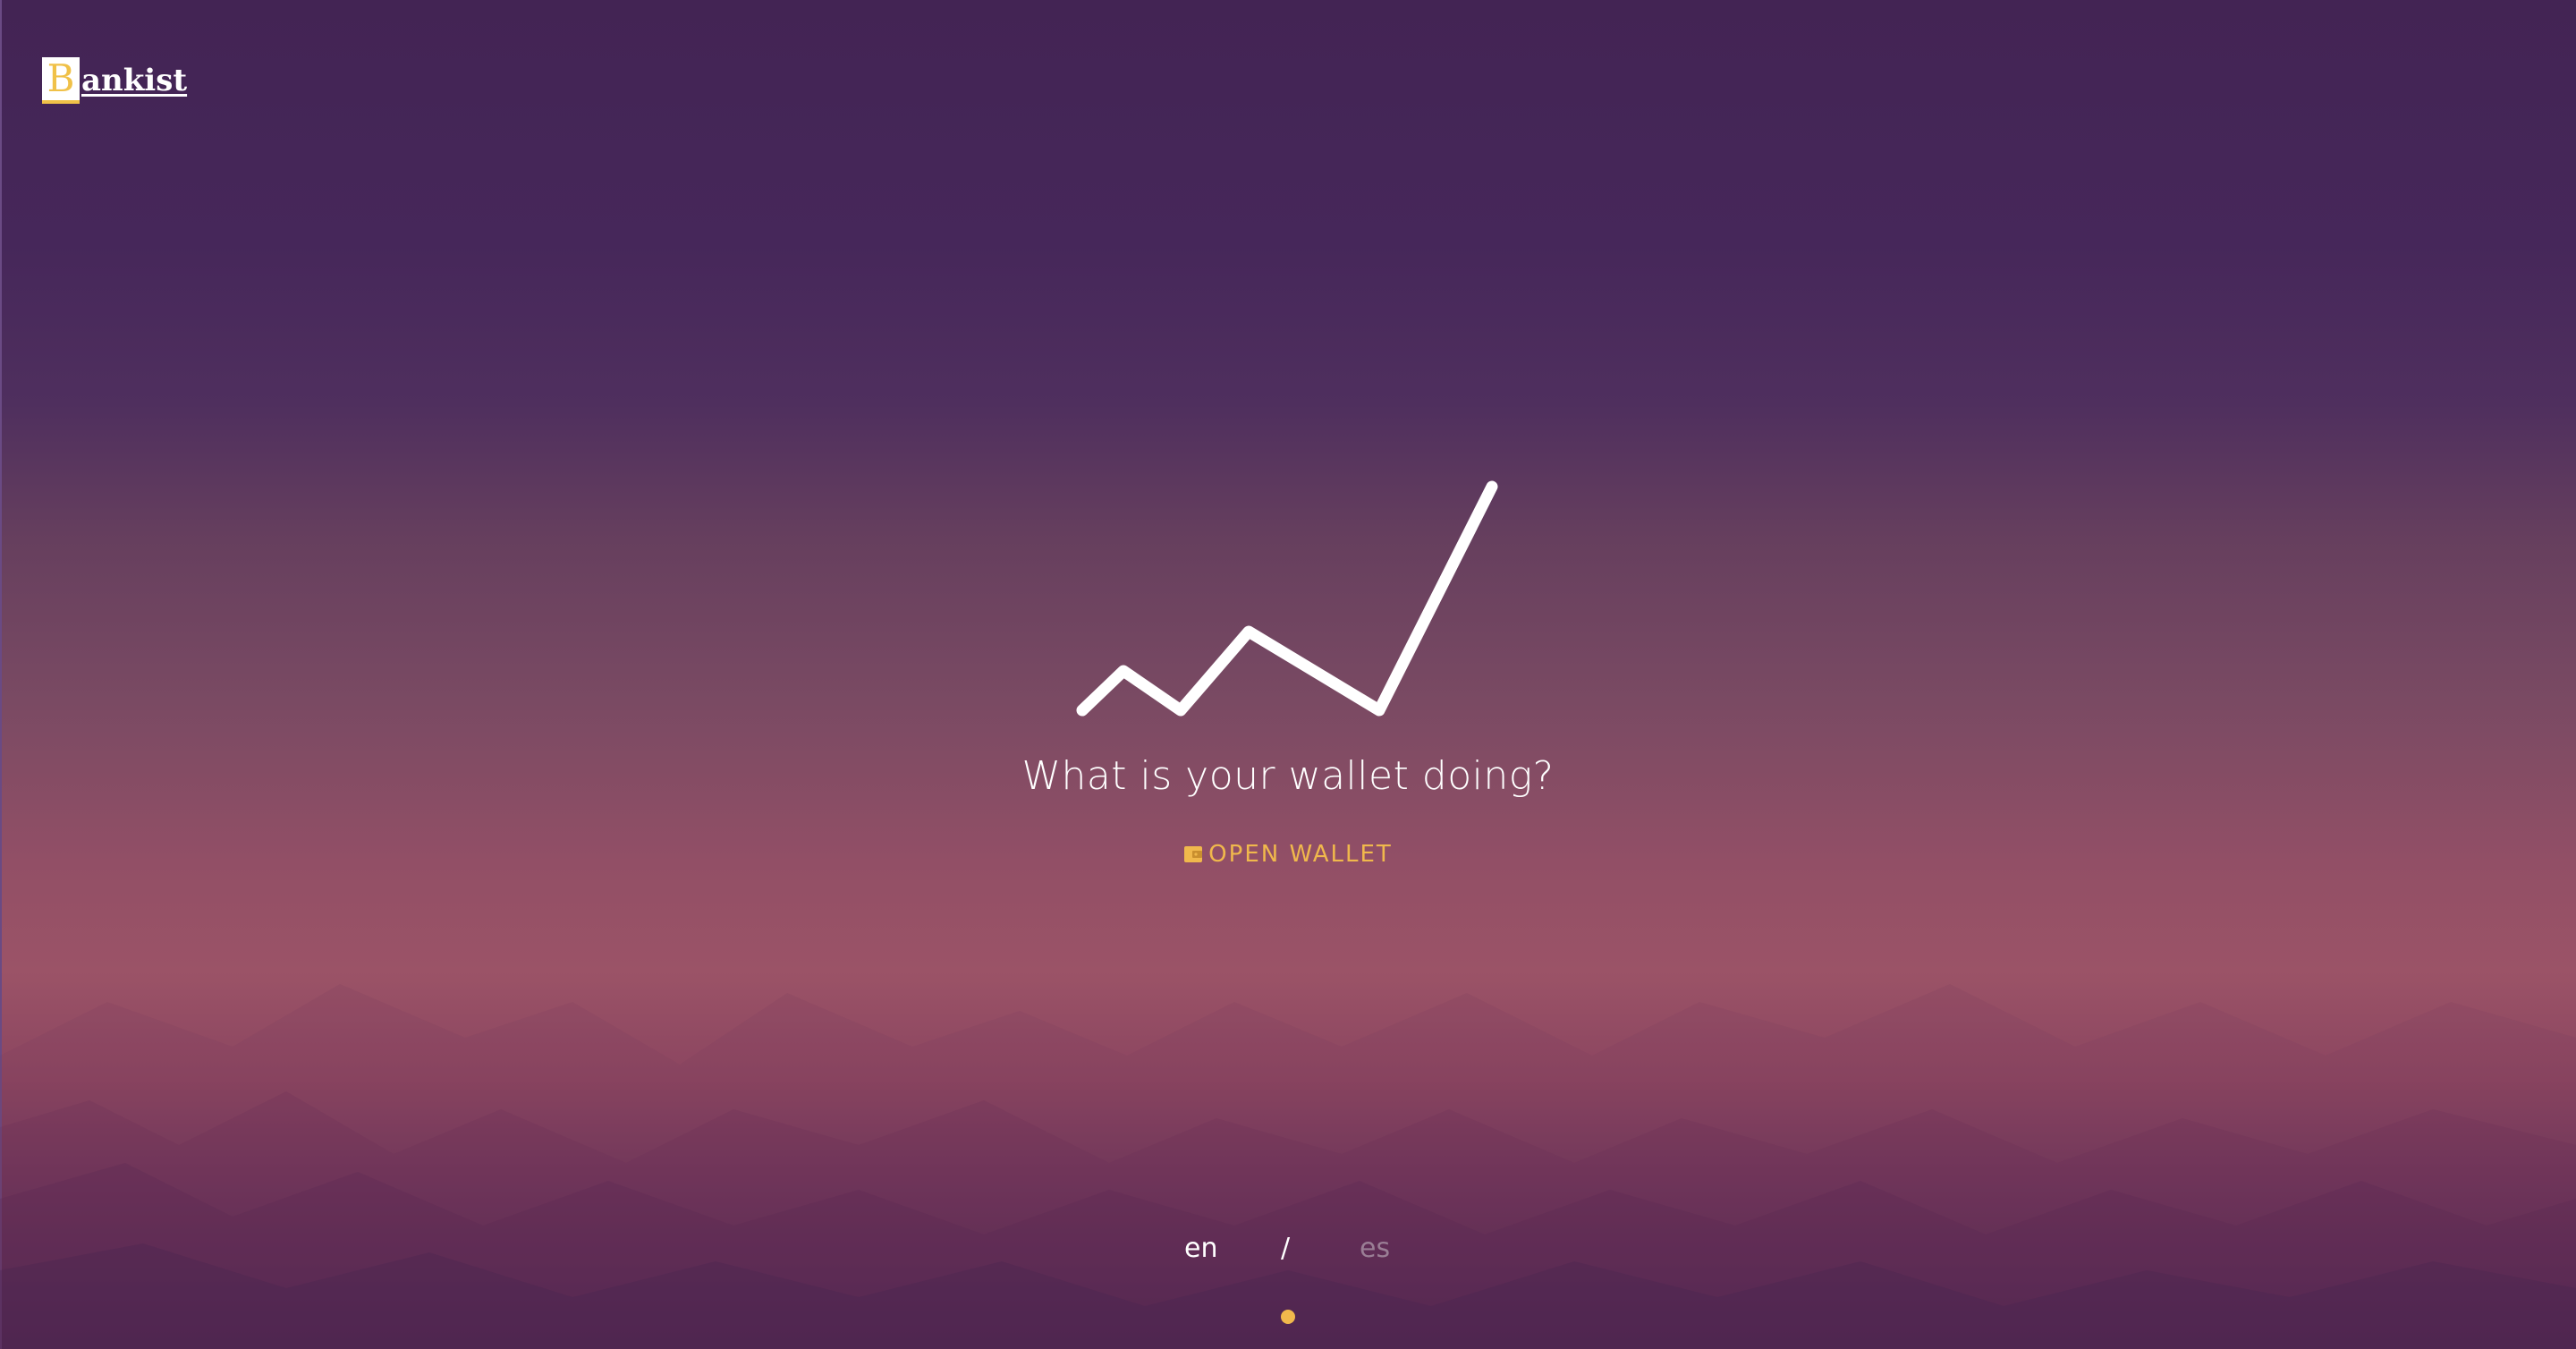 This screenshot has width=2576, height=1349. Describe the element at coordinates (1193, 854) in the screenshot. I see `wallet-icon` at that location.